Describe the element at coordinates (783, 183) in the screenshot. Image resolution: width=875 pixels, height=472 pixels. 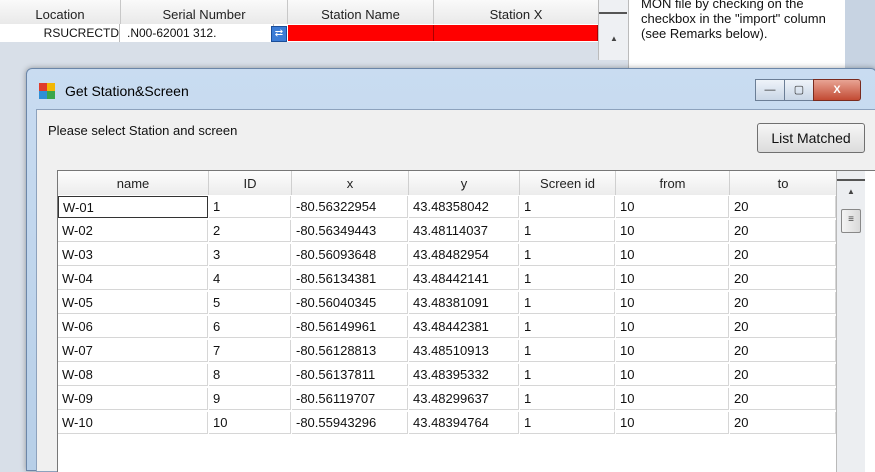
I see `column-header-to: to` at that location.